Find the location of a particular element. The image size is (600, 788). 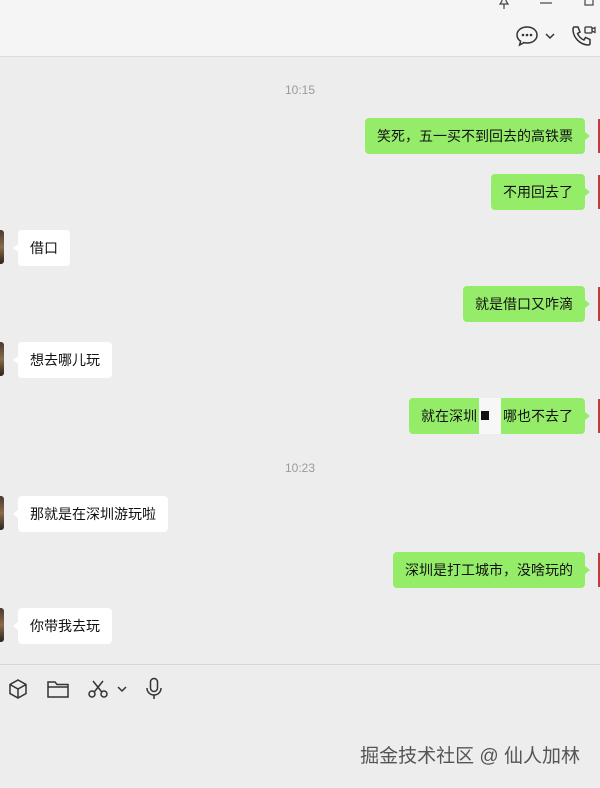

chat-header is located at coordinates (300, 28).